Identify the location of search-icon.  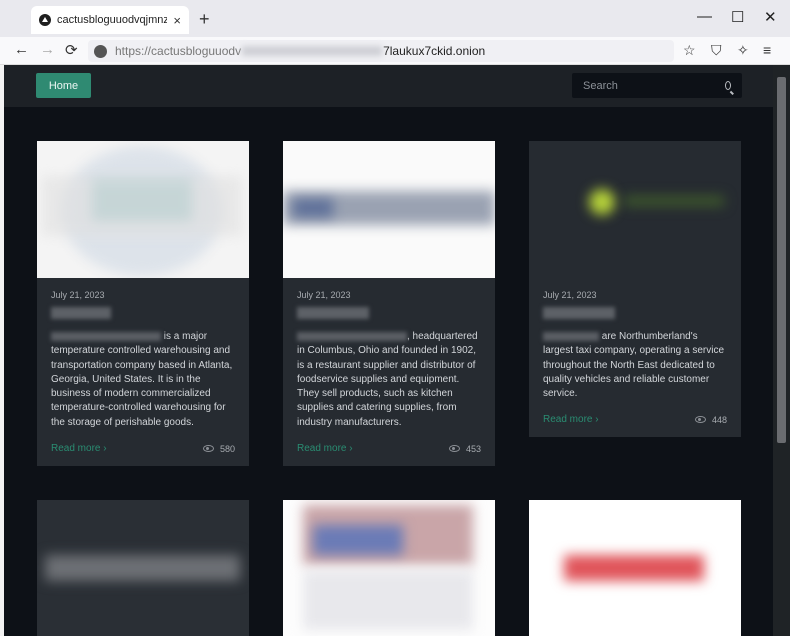
(728, 85).